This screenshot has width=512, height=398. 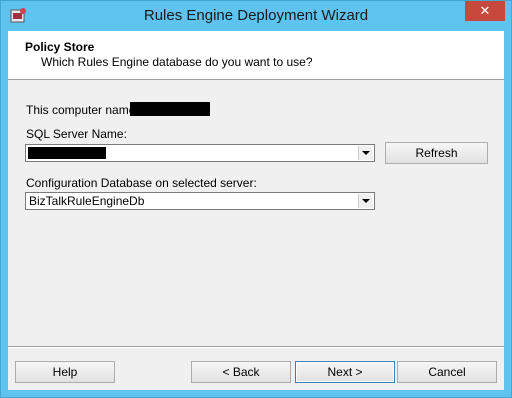 I want to click on redacted-sql-server-name, so click(x=67, y=153).